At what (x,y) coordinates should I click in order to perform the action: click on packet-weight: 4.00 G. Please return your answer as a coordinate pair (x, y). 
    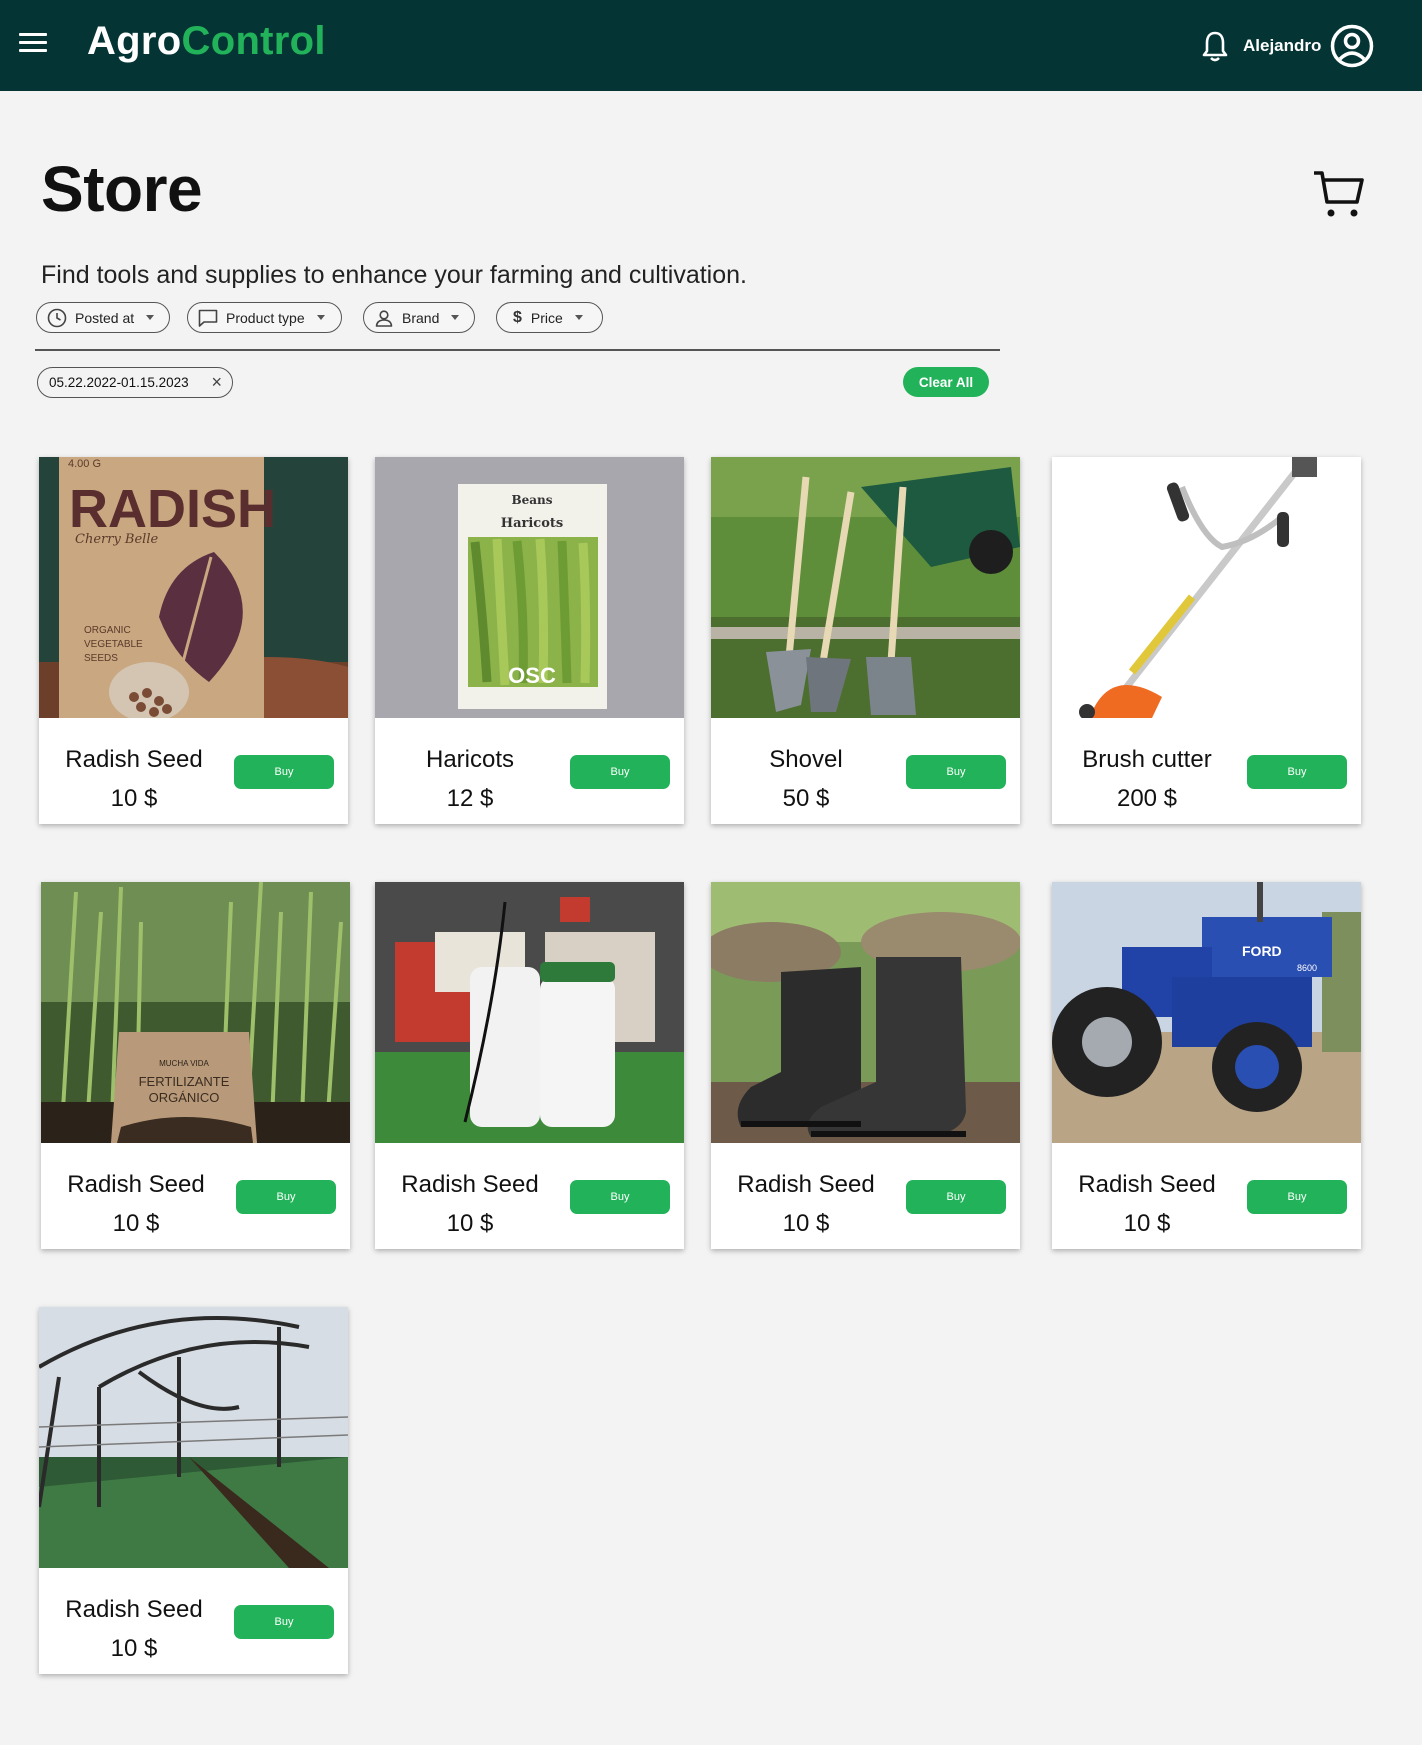
    Looking at the image, I should click on (84, 464).